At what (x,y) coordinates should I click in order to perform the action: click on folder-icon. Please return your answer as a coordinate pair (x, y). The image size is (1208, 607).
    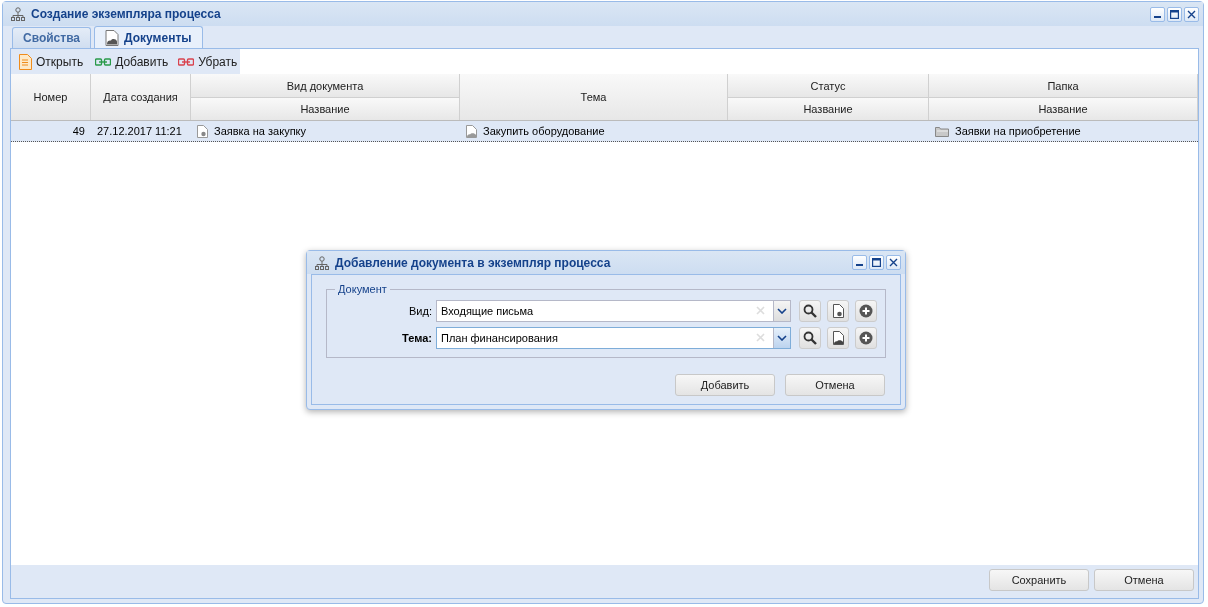
    Looking at the image, I should click on (942, 131).